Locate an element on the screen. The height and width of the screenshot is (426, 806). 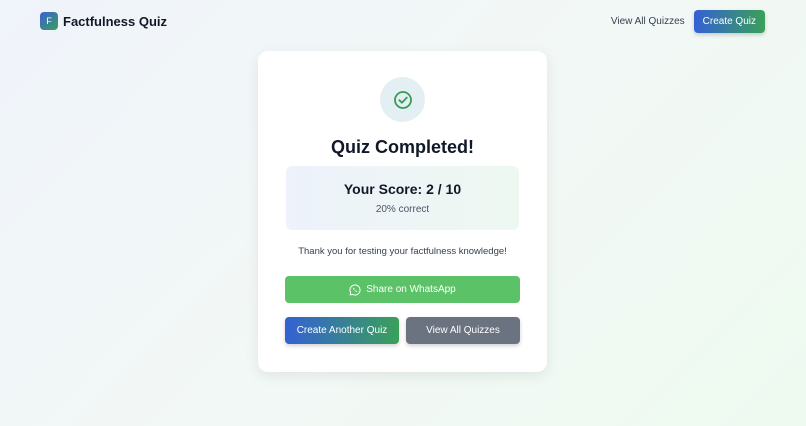
view-all-quizzes-link: View All Quizzes is located at coordinates (648, 21).